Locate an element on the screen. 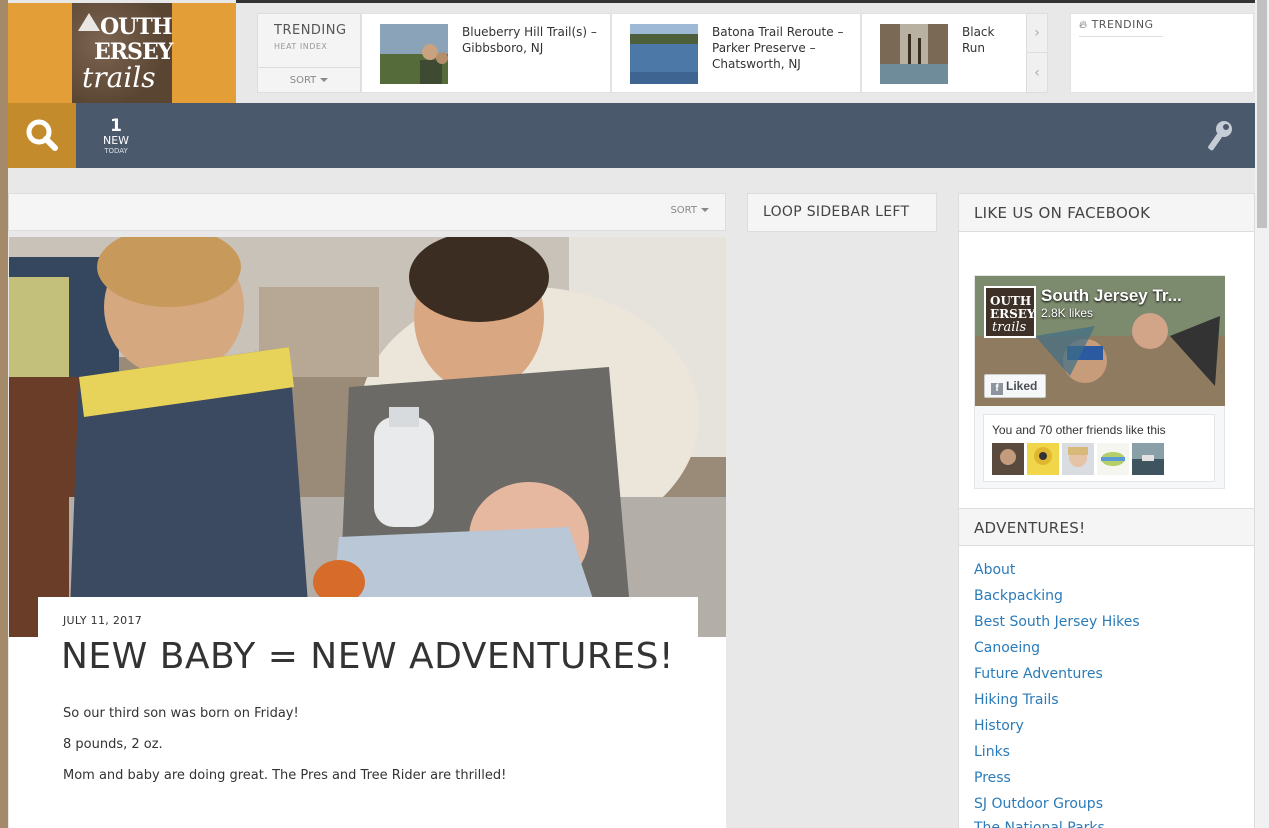 This screenshot has width=1269, height=828. new-label: NEW is located at coordinates (116, 140).